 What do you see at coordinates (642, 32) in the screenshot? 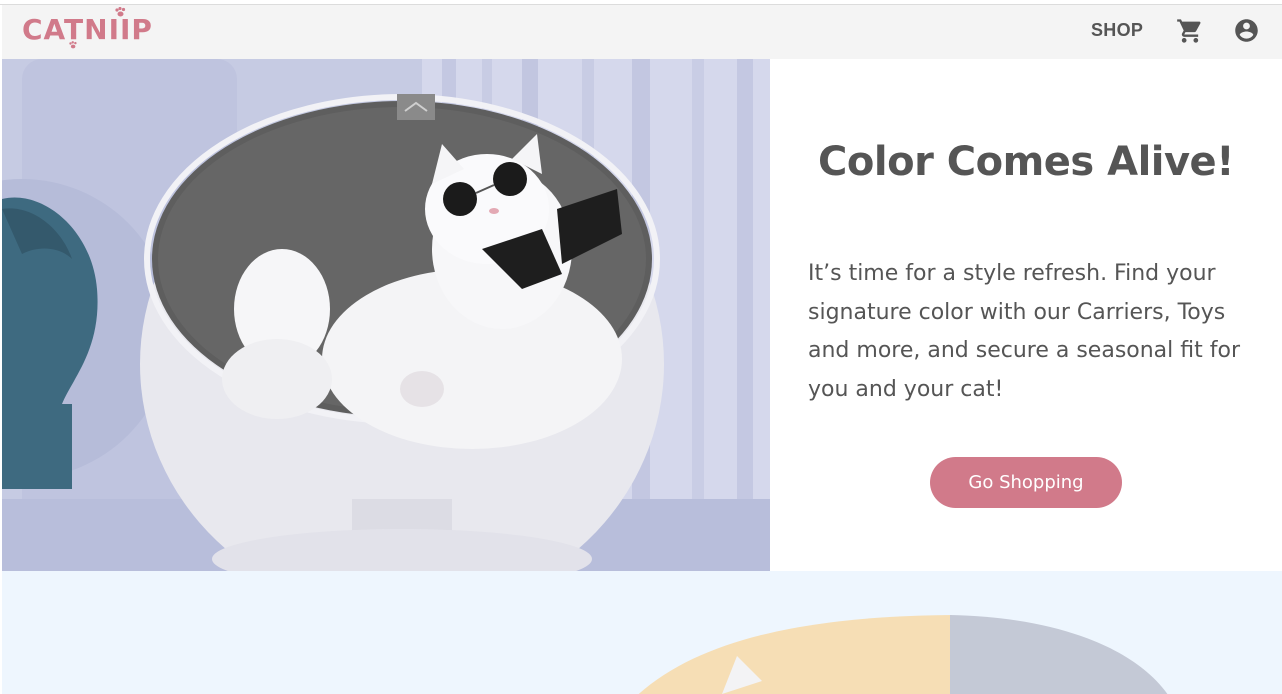
I see `top-navbar: CATNIIP SHOP` at bounding box center [642, 32].